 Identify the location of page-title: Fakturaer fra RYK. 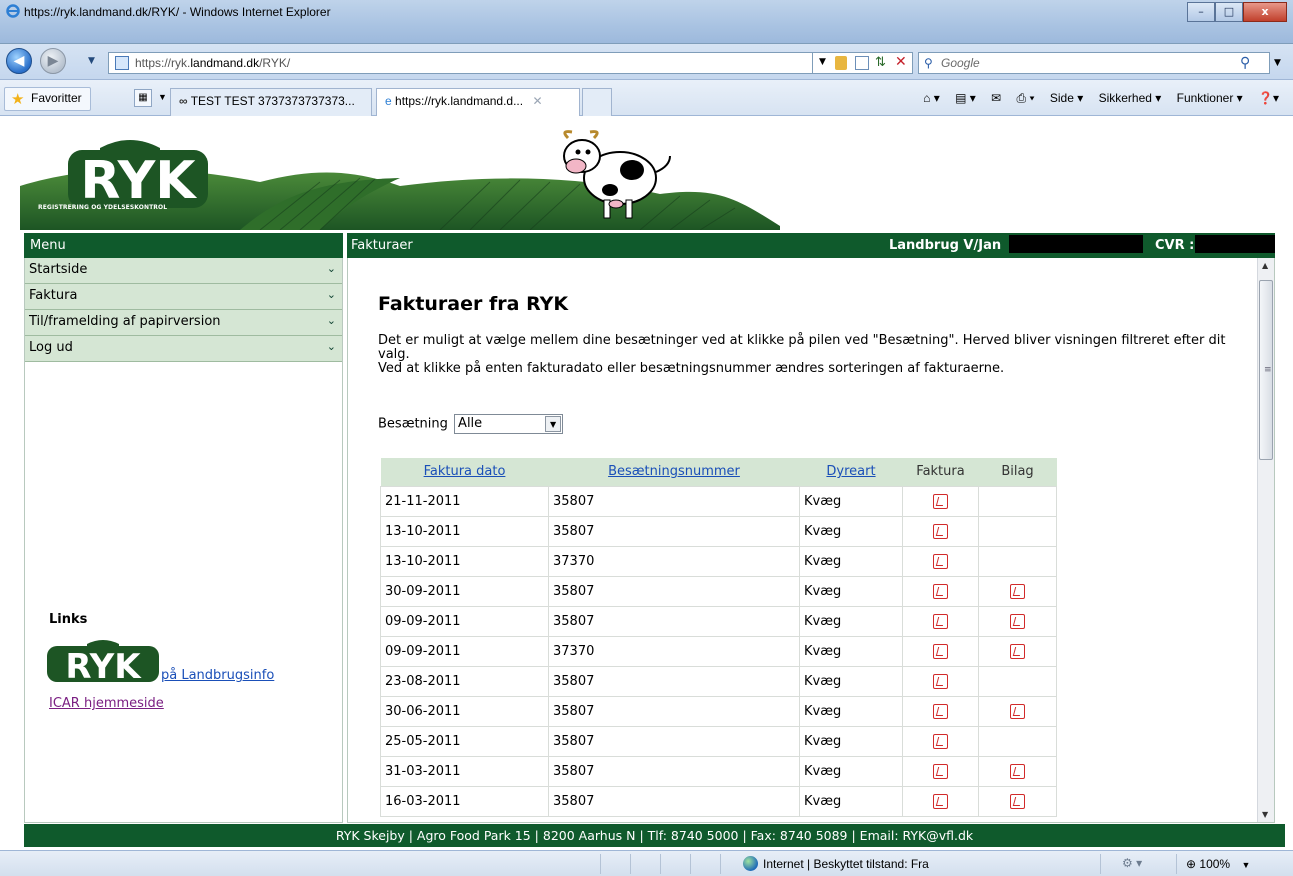
(473, 304).